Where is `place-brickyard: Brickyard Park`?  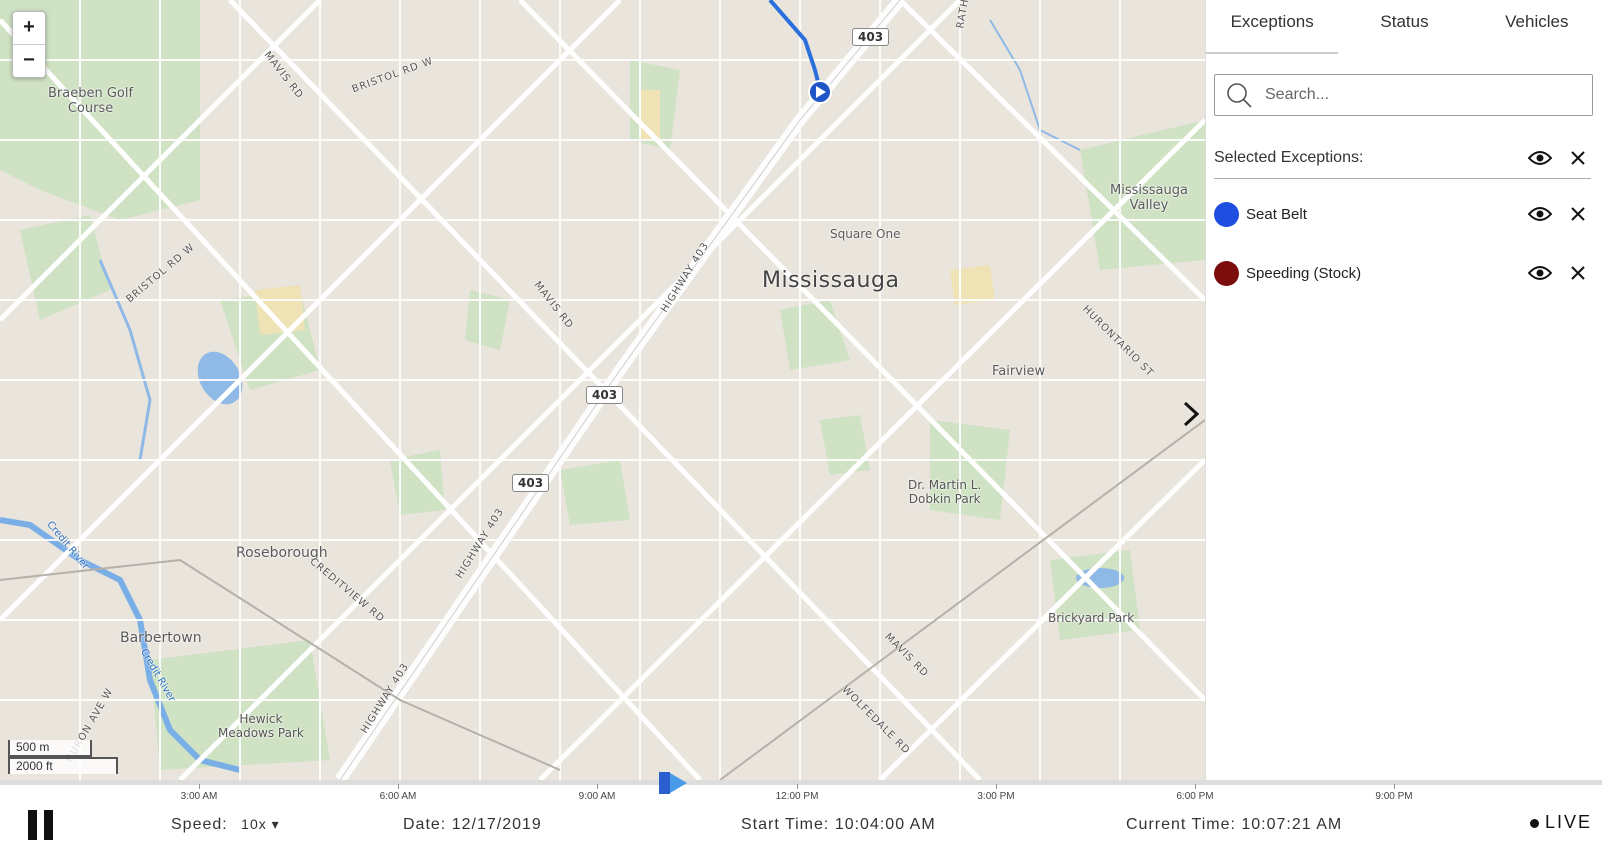
place-brickyard: Brickyard Park is located at coordinates (1091, 618).